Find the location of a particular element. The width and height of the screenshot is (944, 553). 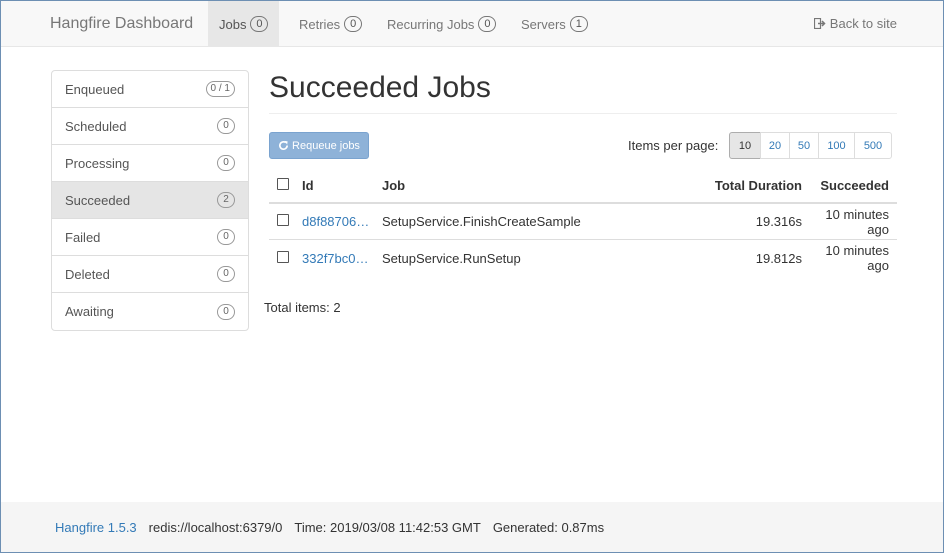

select-all-checkbox is located at coordinates (283, 184).